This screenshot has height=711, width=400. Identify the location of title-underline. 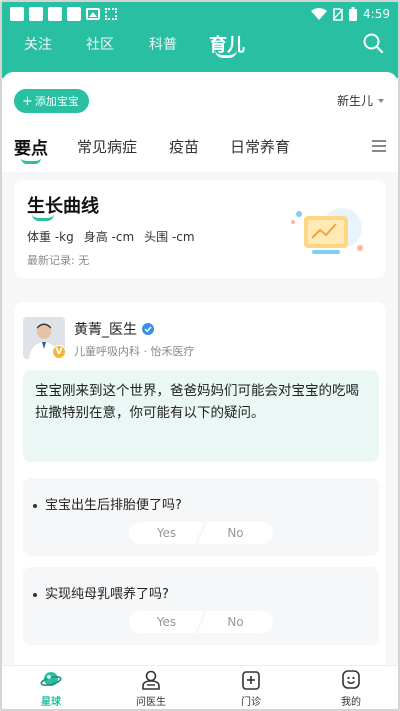
(43, 217).